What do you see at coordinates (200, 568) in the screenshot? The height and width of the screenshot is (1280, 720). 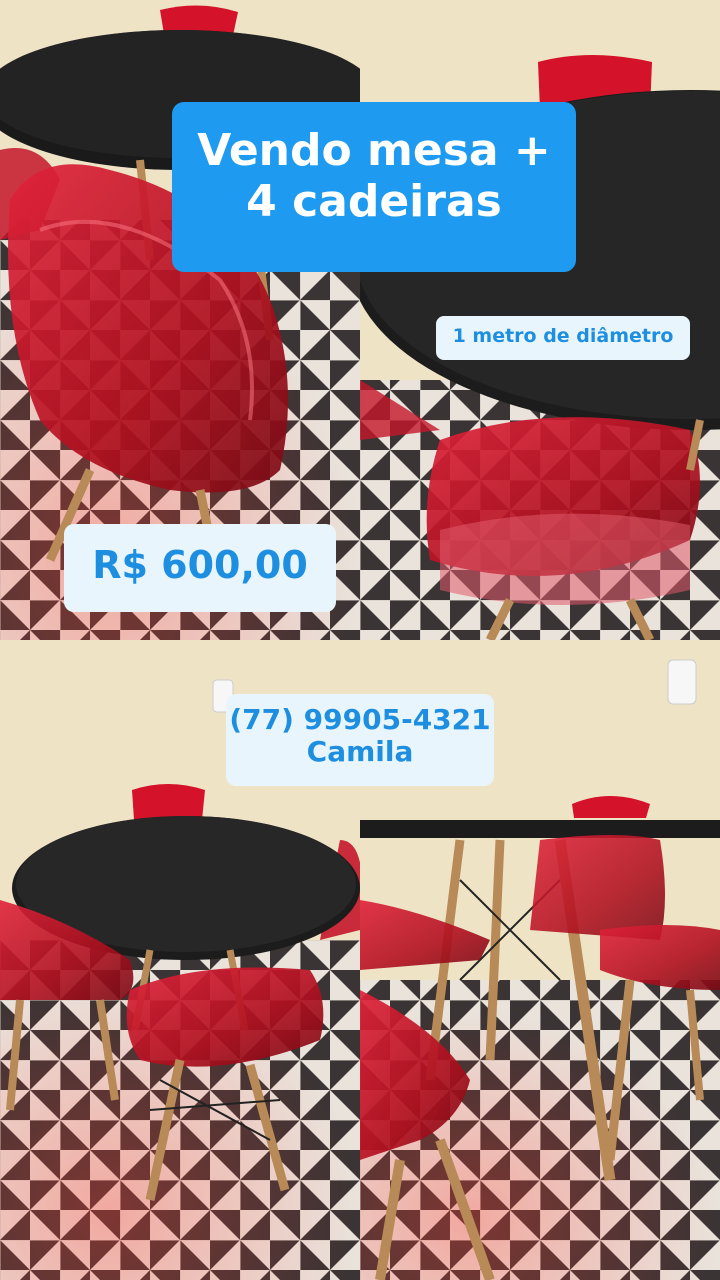 I see `price-sticker: R$ 600,00` at bounding box center [200, 568].